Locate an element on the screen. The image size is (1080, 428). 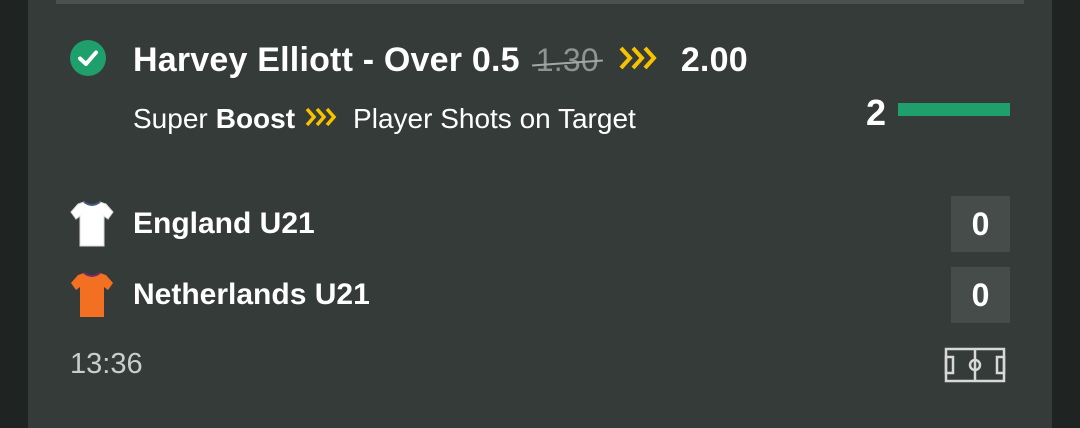
bet-headline: Harvey Elliott - Over 0.5 1.30 2.00 is located at coordinates (440, 60).